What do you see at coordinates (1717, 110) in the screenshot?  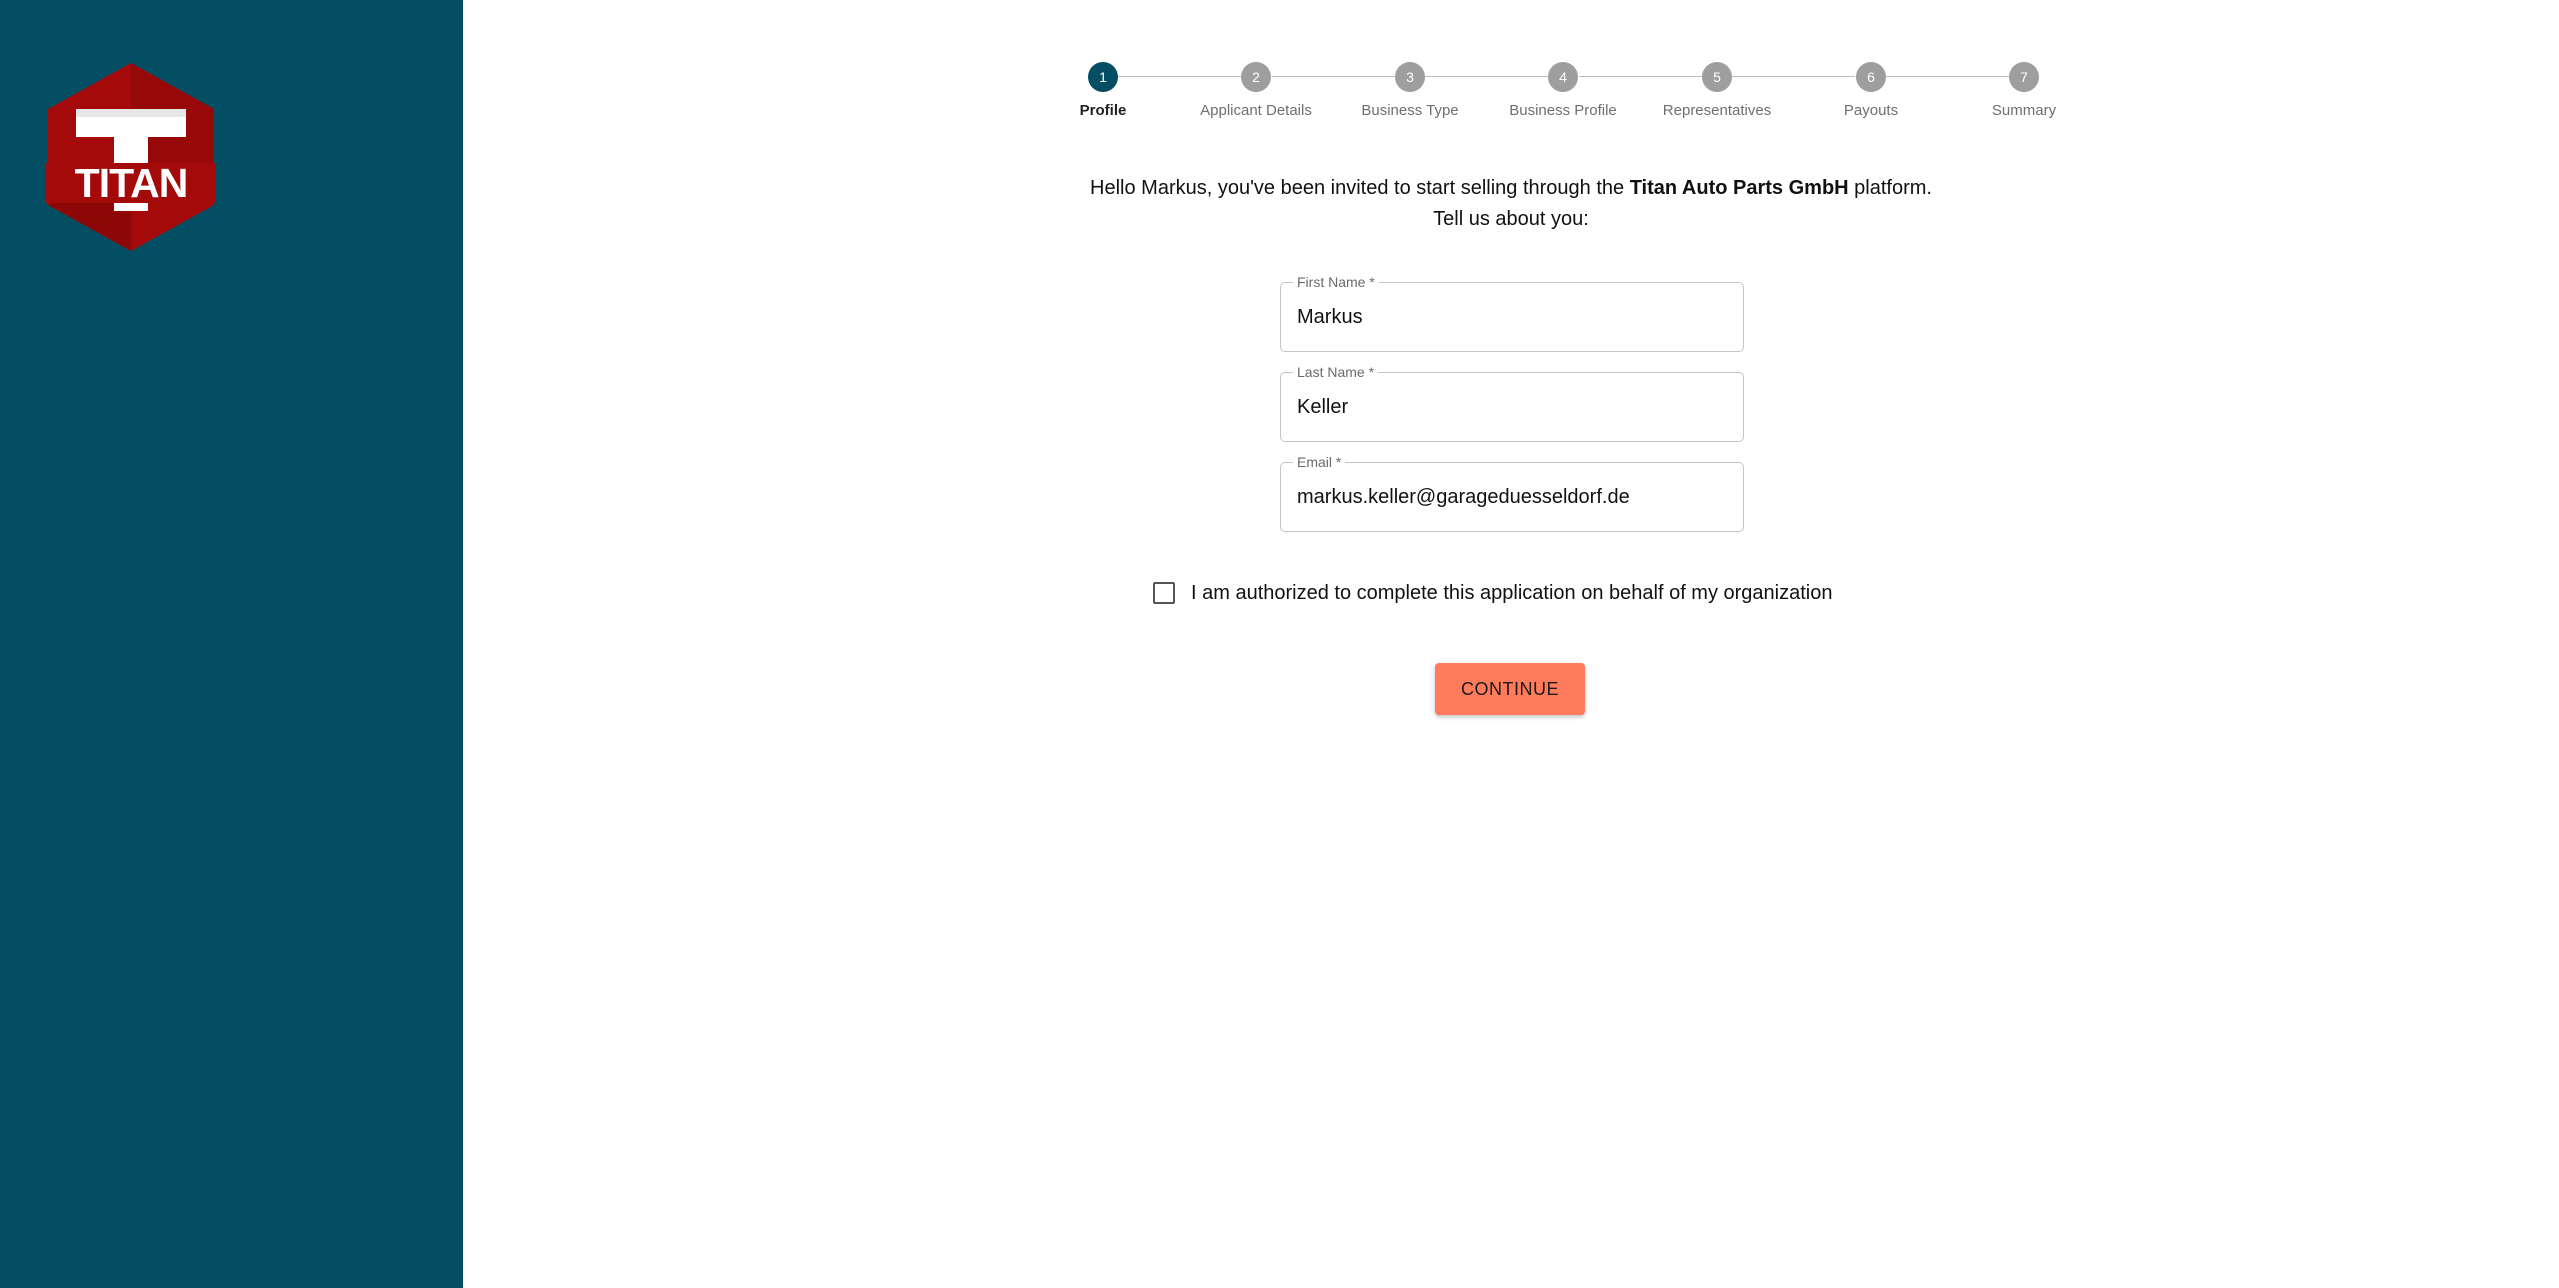 I see `step-label: Representatives` at bounding box center [1717, 110].